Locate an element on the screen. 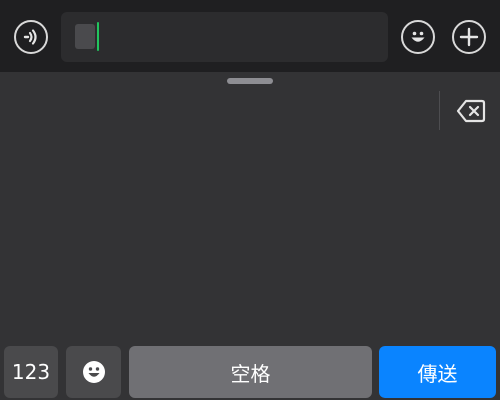 This screenshot has height=400, width=500. emoji-button is located at coordinates (418, 37).